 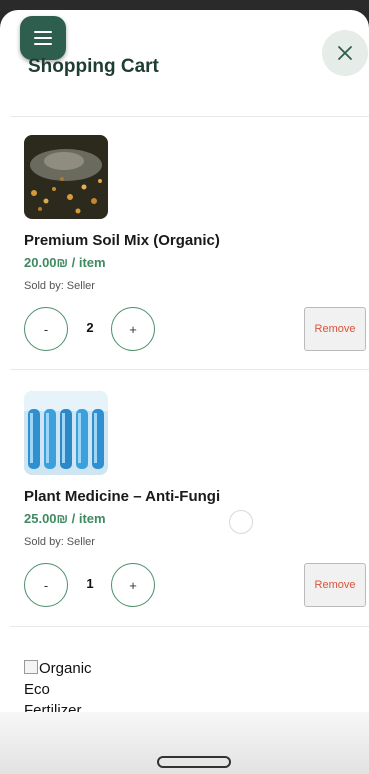 I want to click on home-gesture-handle, so click(x=194, y=762).